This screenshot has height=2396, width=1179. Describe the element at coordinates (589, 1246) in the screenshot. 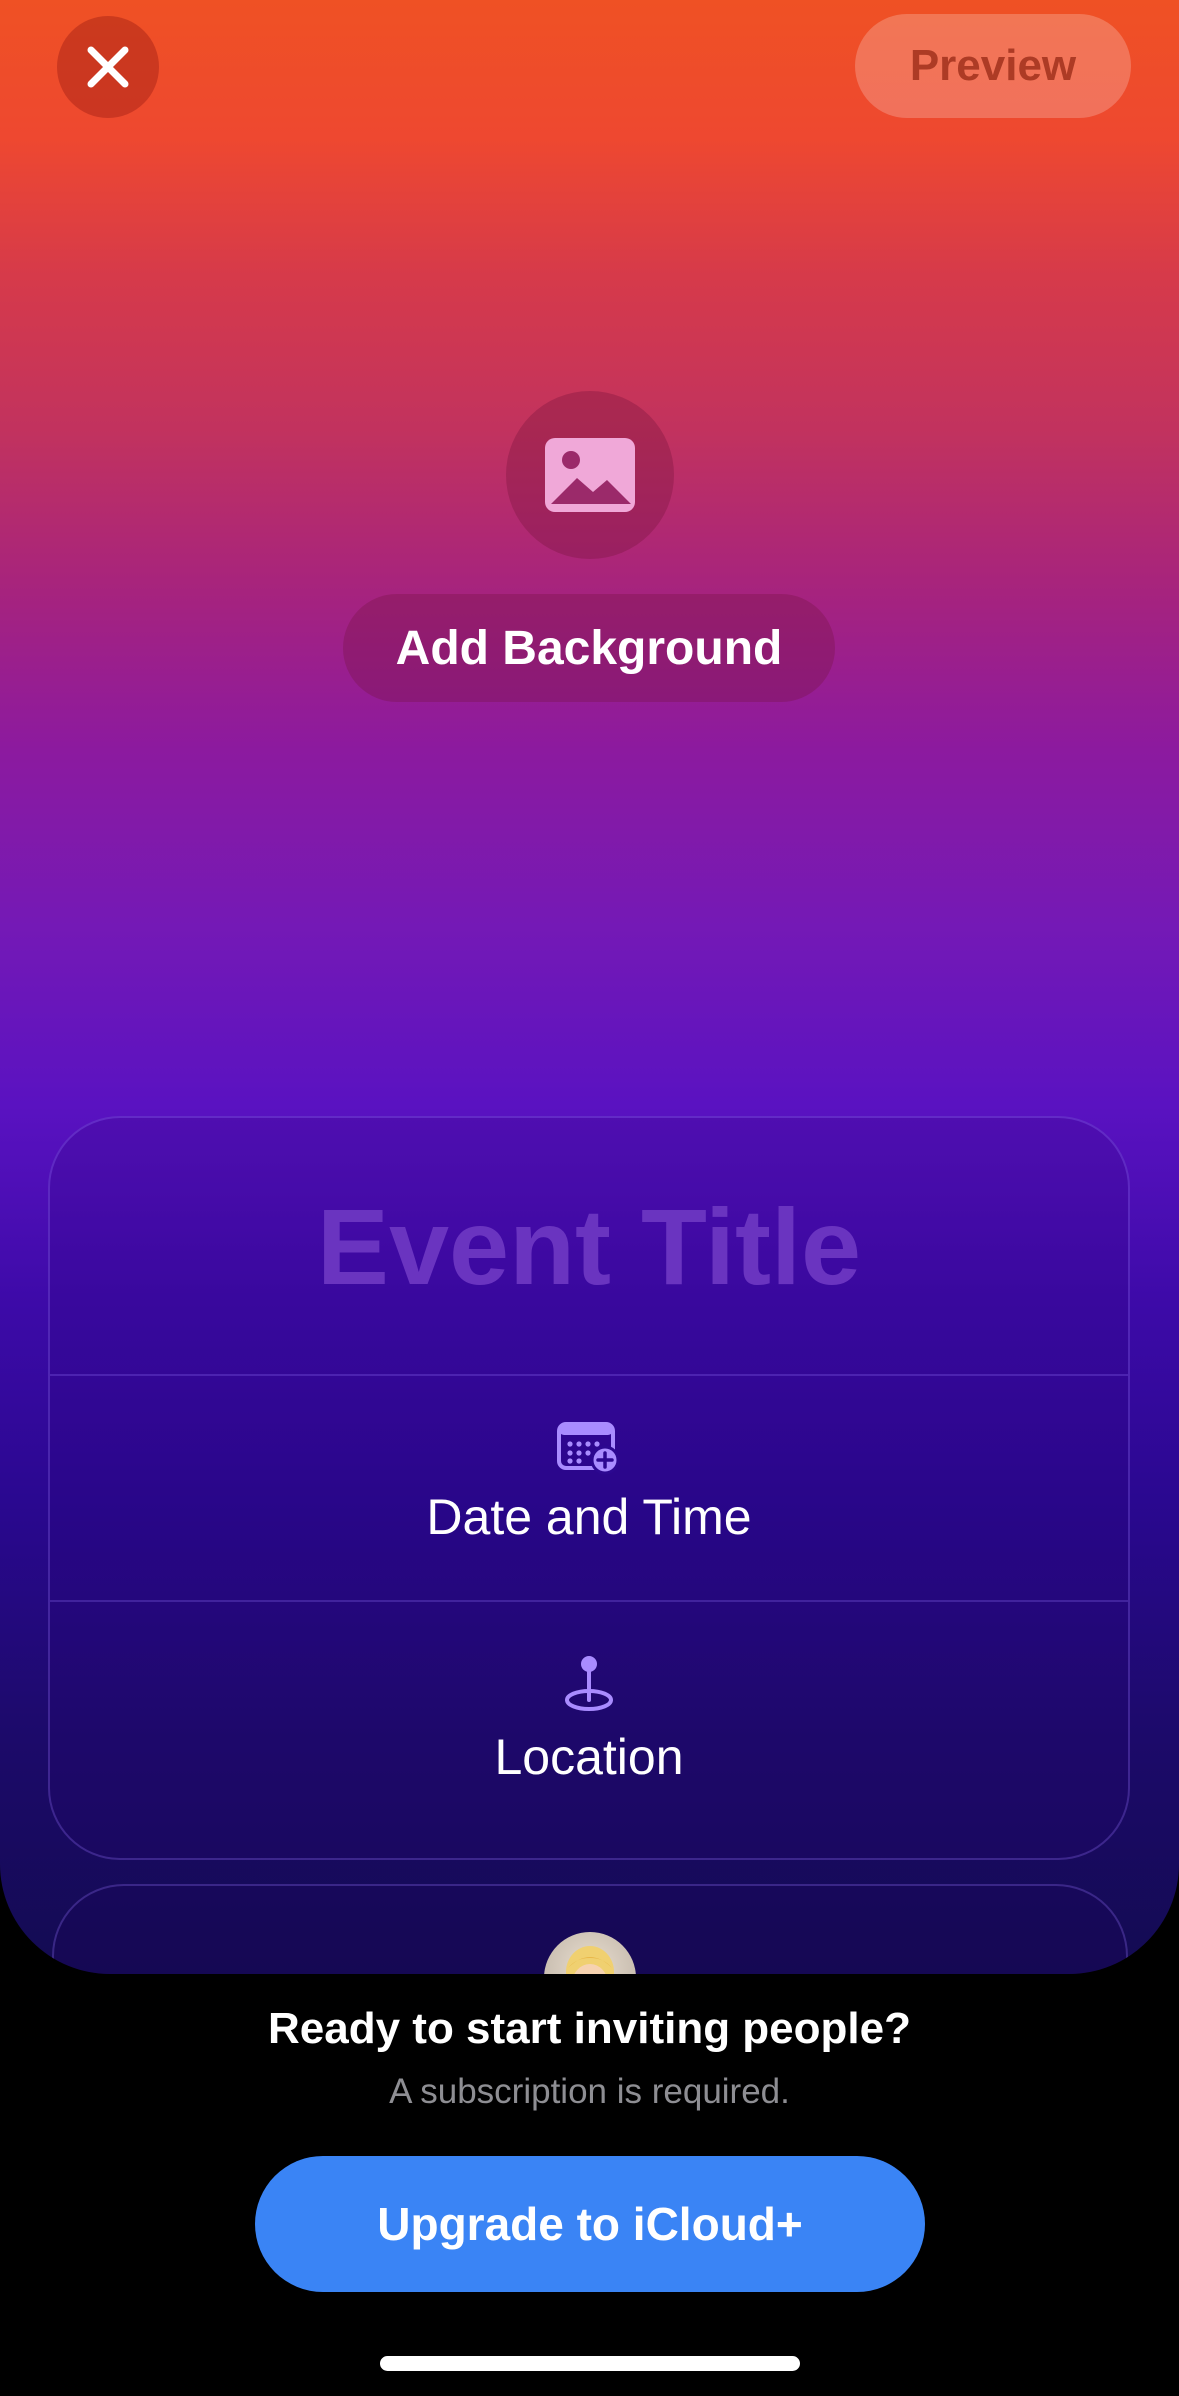

I see `event-title-input: Event Title` at that location.